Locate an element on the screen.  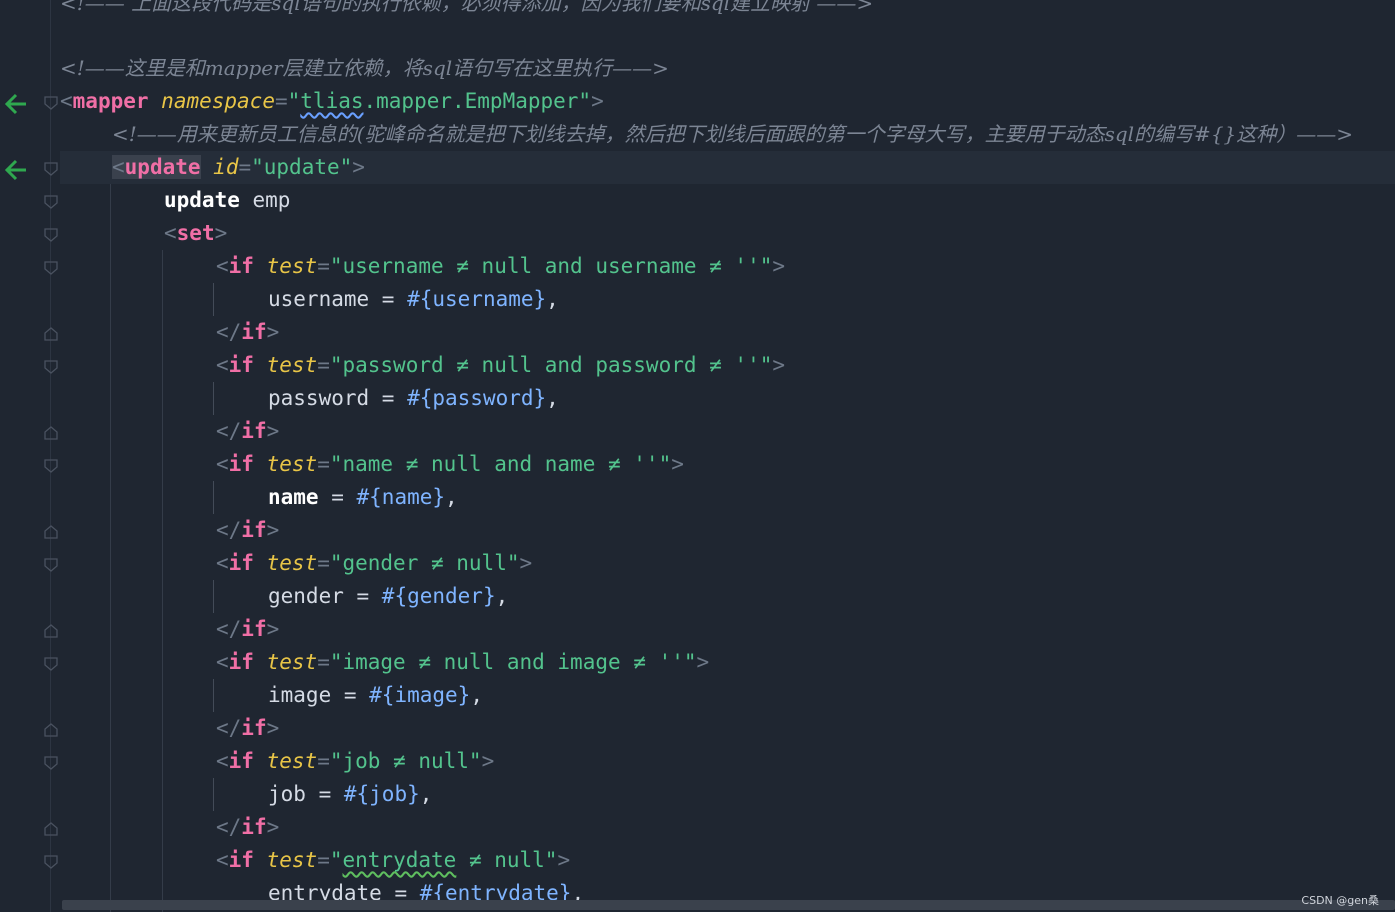
horizontal-scrollbar is located at coordinates (728, 905).